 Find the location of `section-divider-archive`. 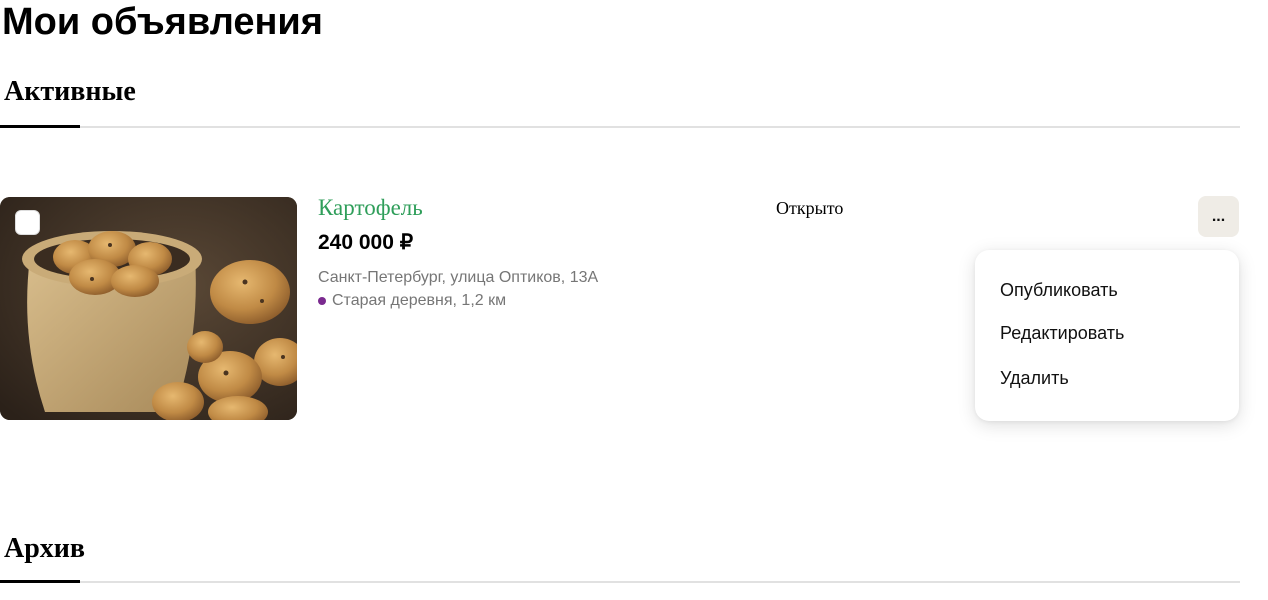

section-divider-archive is located at coordinates (620, 582).